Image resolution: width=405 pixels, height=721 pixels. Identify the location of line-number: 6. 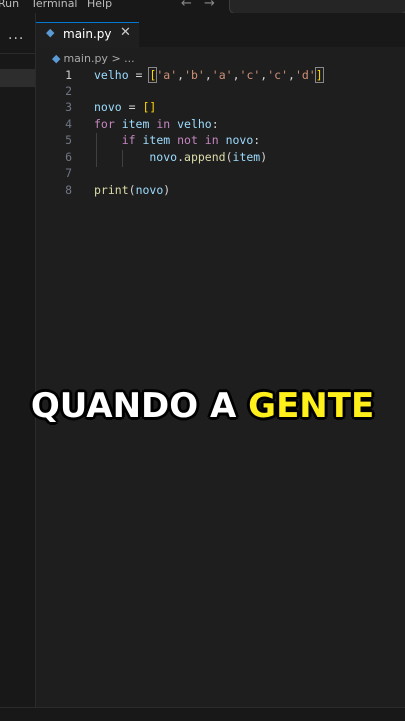
(68, 157).